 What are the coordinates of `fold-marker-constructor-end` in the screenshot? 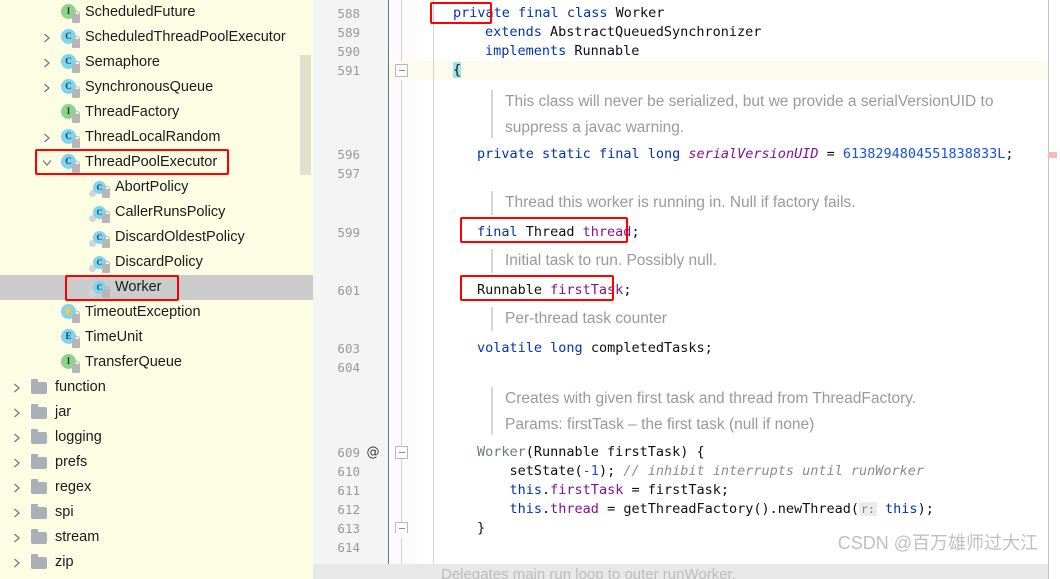 It's located at (401, 530).